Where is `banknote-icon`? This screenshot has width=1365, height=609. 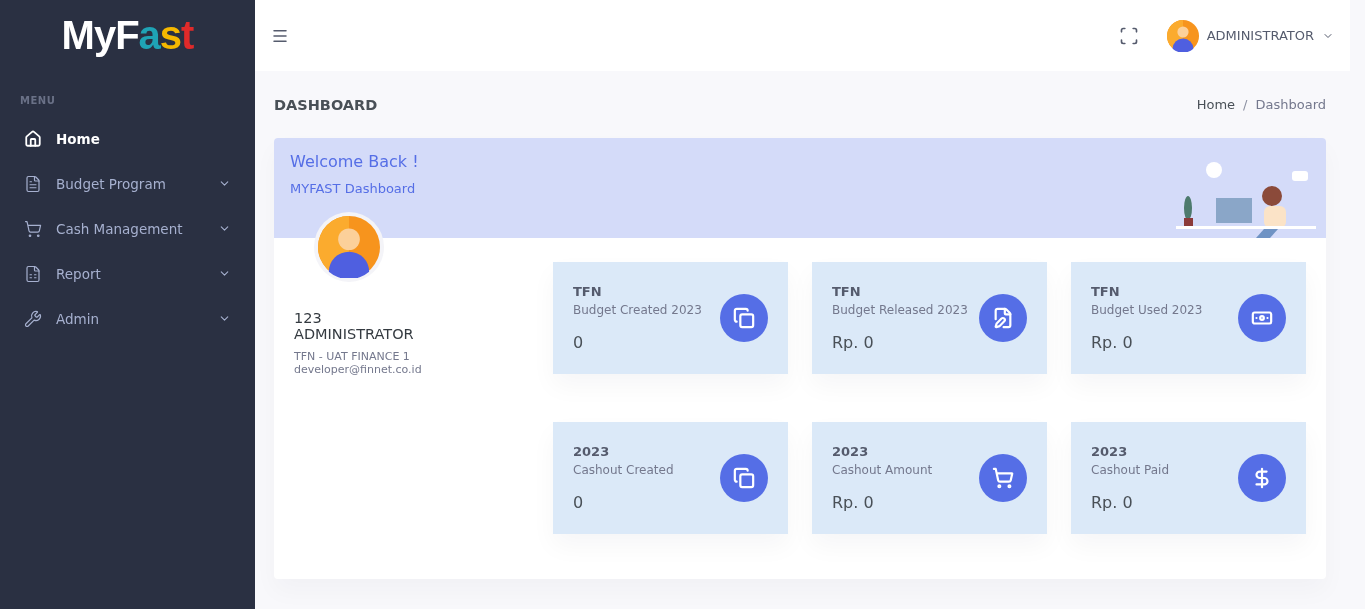 banknote-icon is located at coordinates (1262, 318).